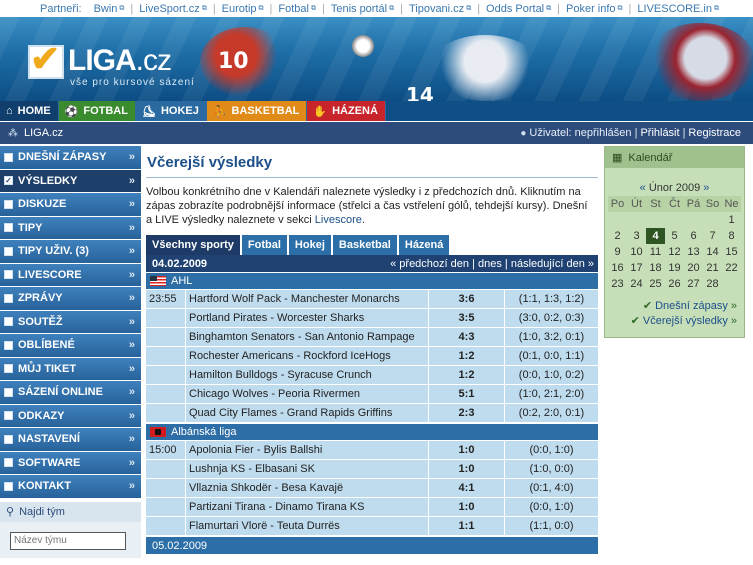 This screenshot has width=753, height=565. What do you see at coordinates (617, 236) in the screenshot?
I see `calendar-day: 2` at bounding box center [617, 236].